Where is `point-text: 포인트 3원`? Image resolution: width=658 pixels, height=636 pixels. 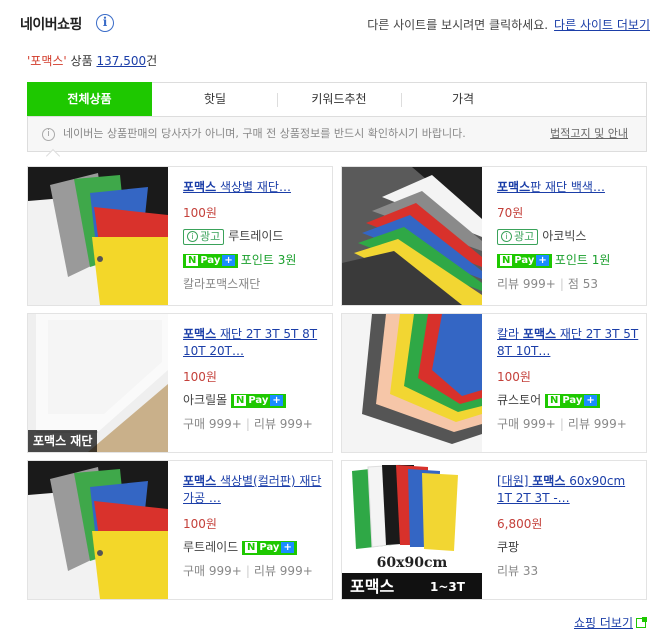 point-text: 포인트 3원 is located at coordinates (268, 260).